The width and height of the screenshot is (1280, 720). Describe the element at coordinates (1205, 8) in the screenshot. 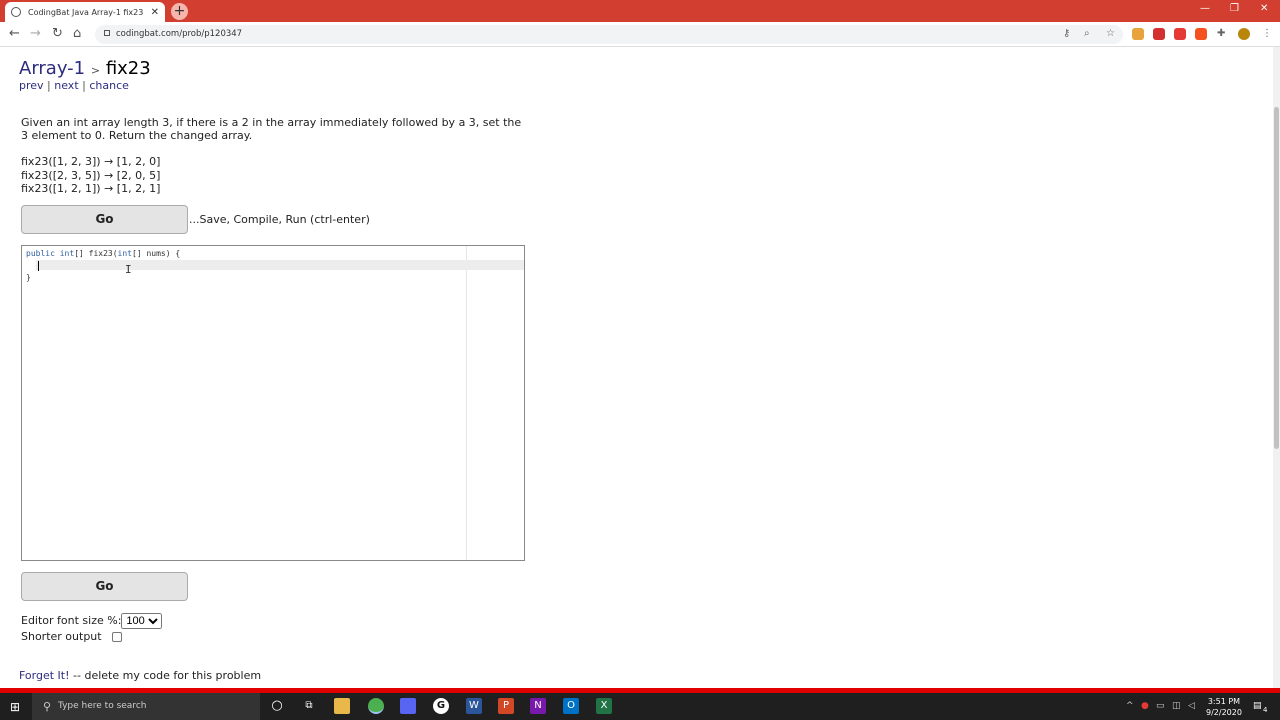

I see `minimize-icon: —` at that location.